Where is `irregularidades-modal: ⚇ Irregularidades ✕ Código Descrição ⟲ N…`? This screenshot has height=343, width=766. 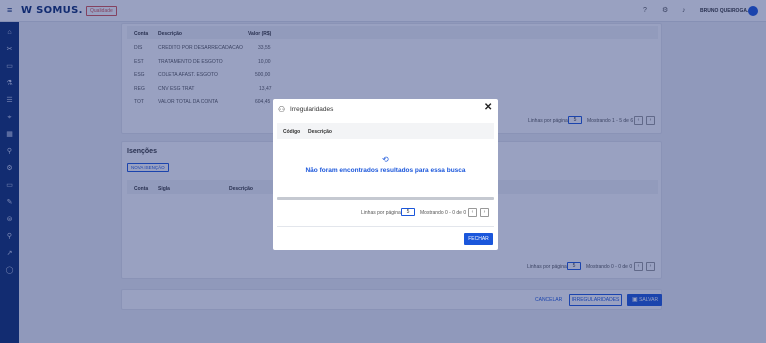
irregularidades-modal: ⚇ Irregularidades ✕ Código Descrição ⟲ N… is located at coordinates (385, 174).